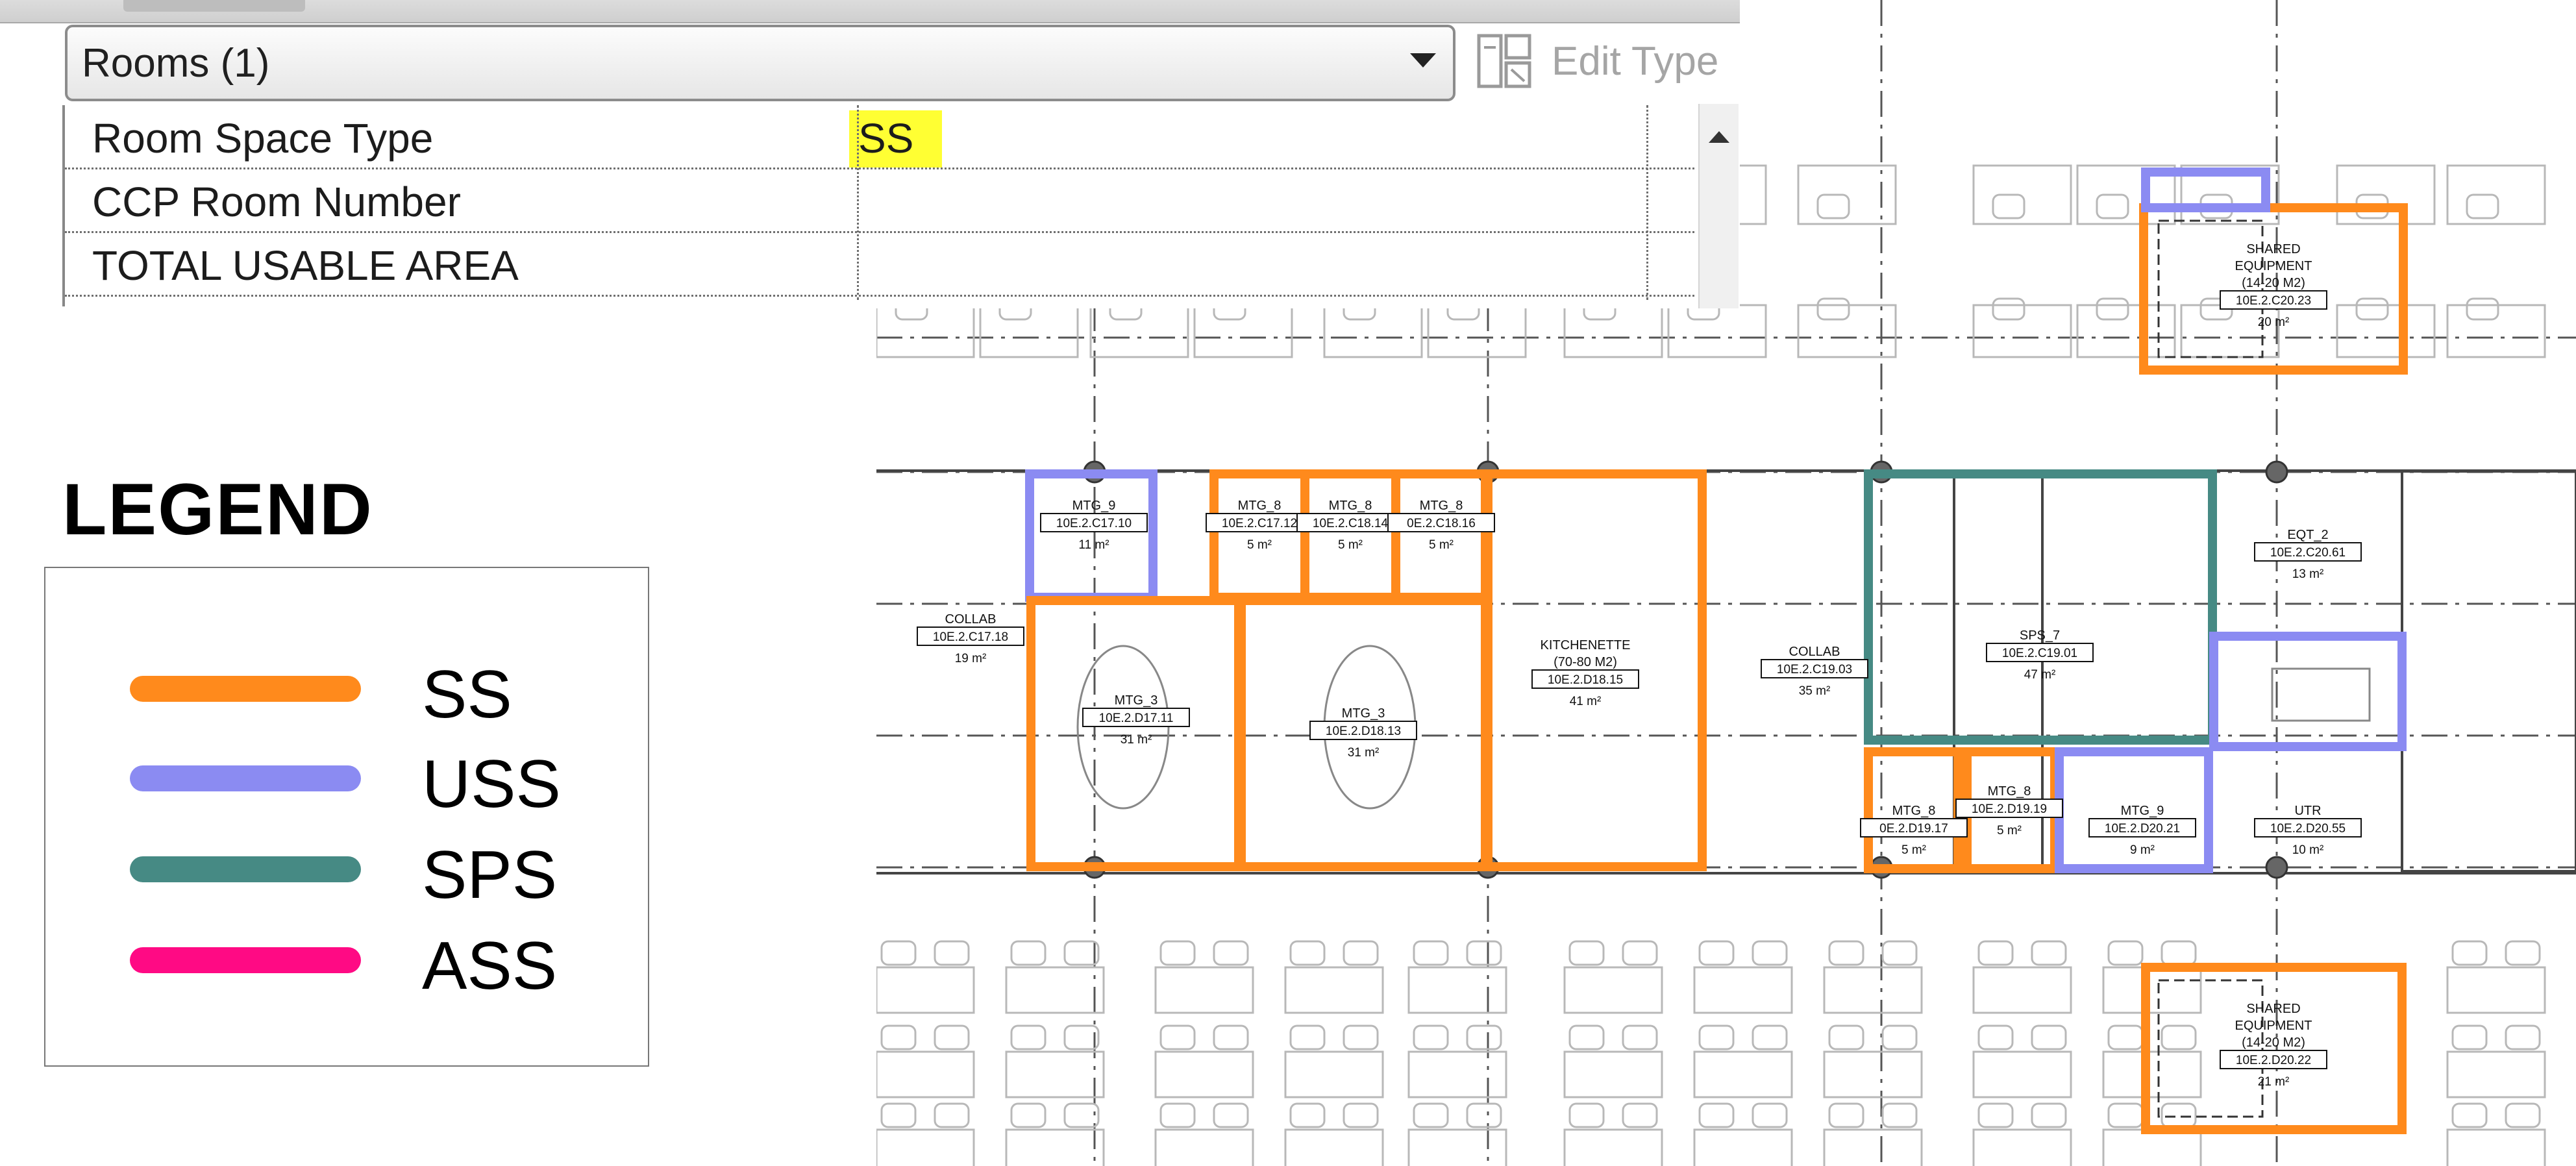  Describe the element at coordinates (2273, 283) in the screenshot. I see `room-tag-note: (14-20 M2)` at that location.